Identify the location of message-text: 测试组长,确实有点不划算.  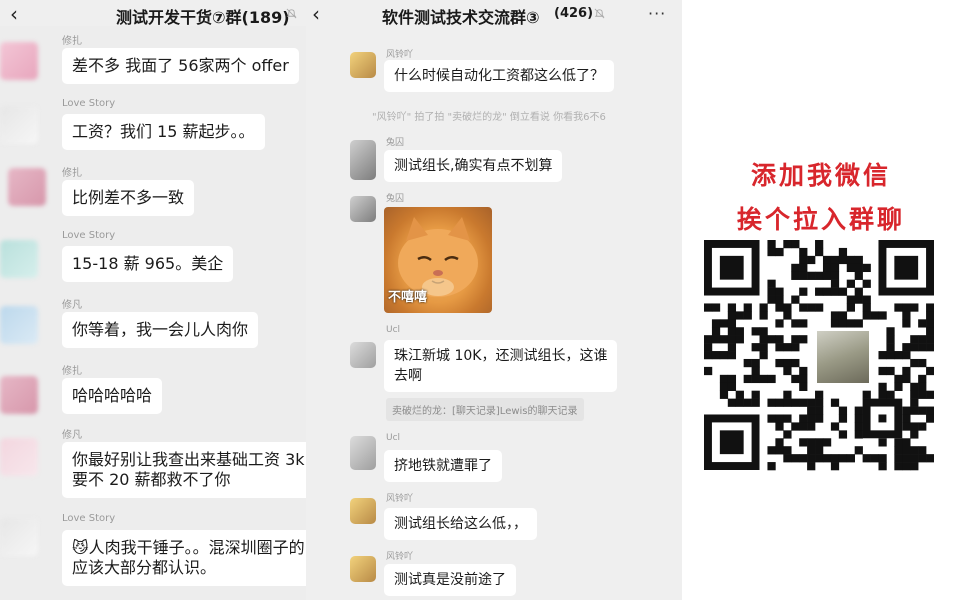
(473, 166).